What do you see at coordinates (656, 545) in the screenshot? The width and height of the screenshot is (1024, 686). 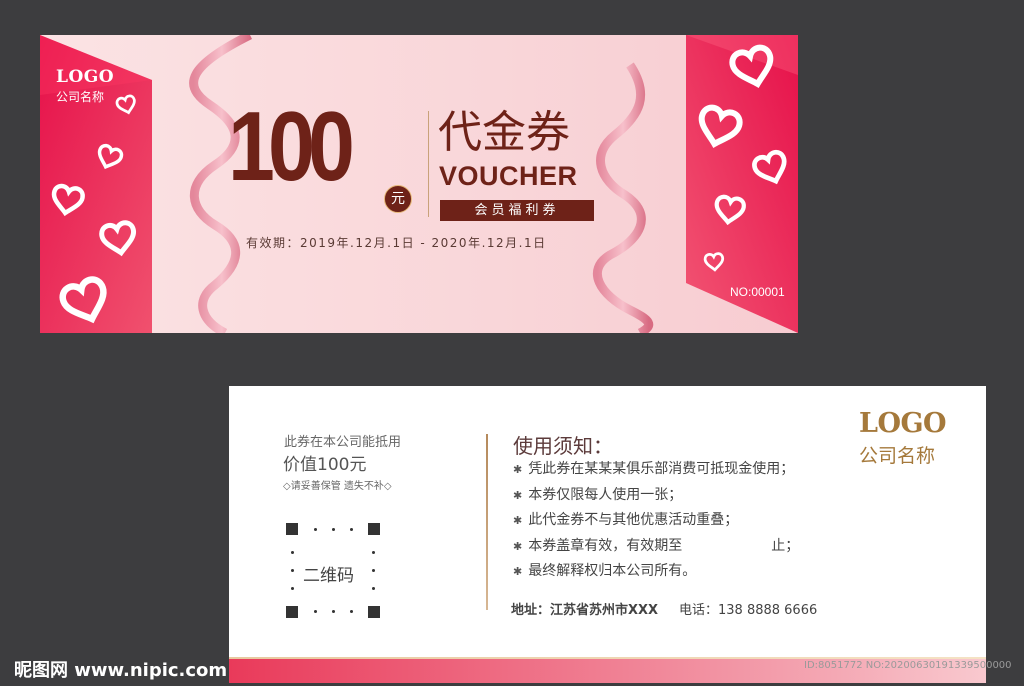 I see `notice-item: ✱ 本券盖章有效，有效期至 止；` at bounding box center [656, 545].